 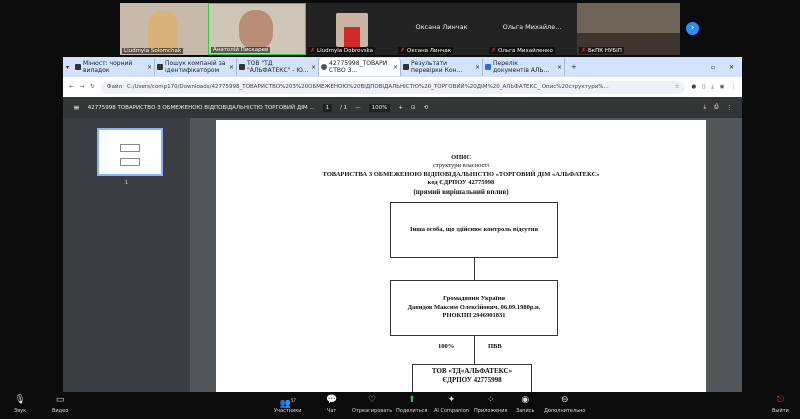 I want to click on globe-icon, so click(x=324, y=67).